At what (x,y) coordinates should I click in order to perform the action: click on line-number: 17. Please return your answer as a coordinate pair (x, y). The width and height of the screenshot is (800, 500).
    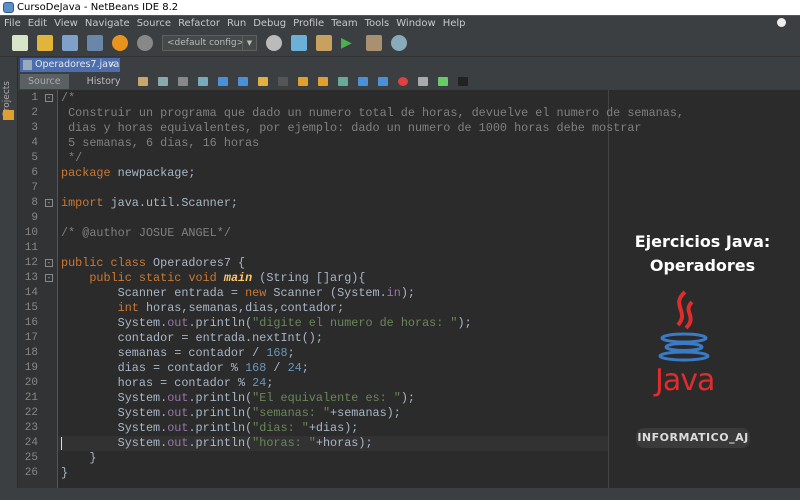
    Looking at the image, I should click on (31, 338).